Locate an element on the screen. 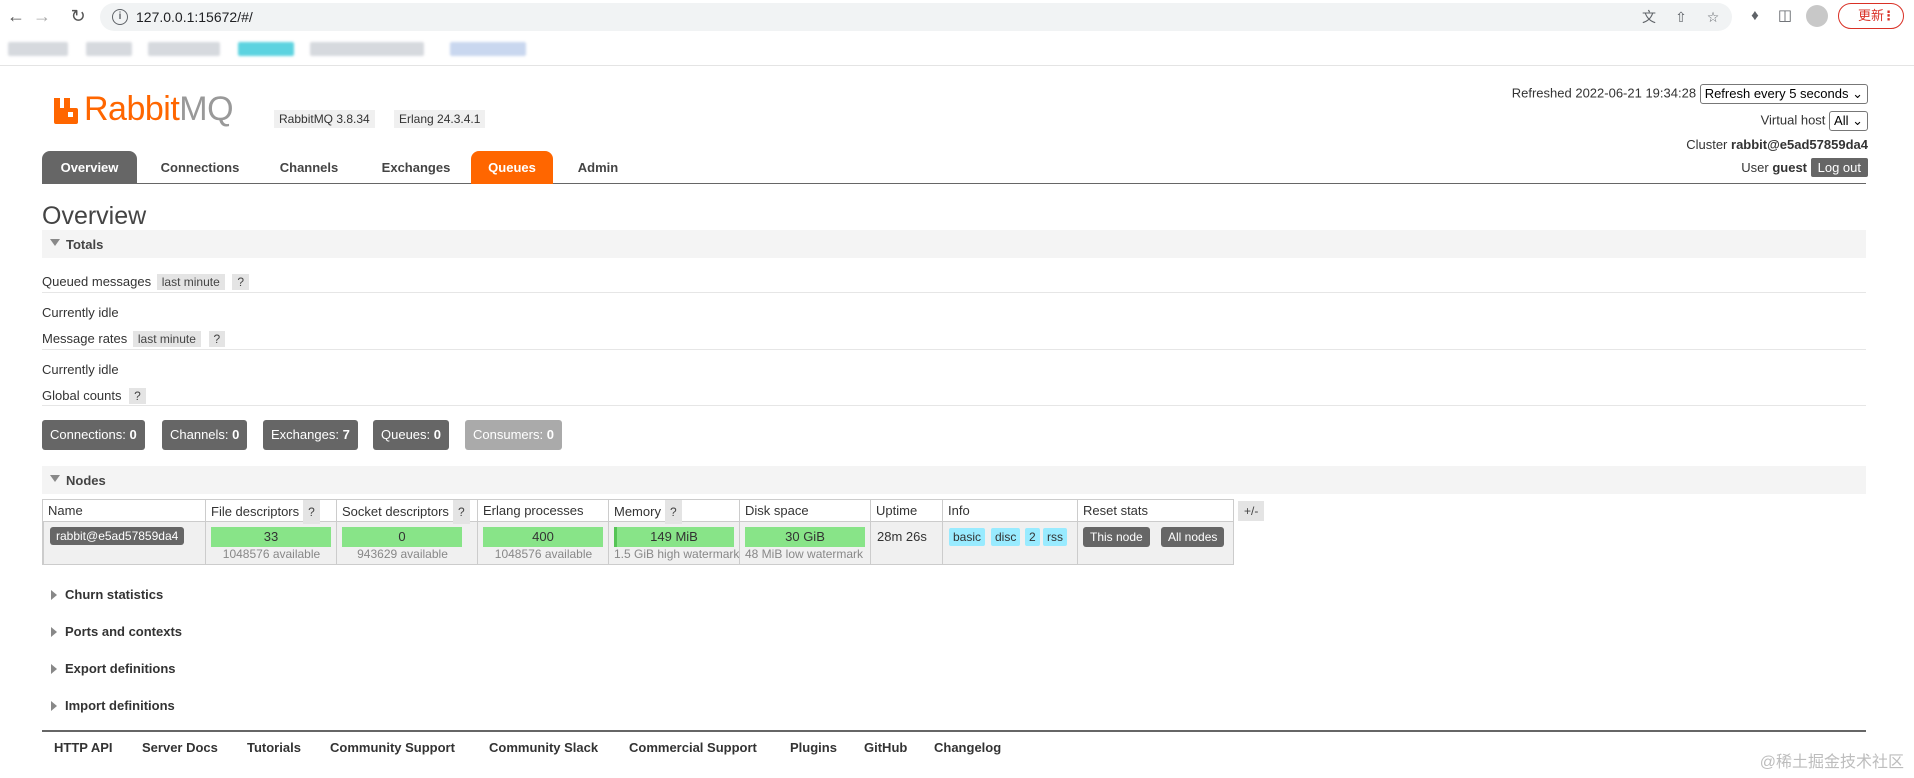 This screenshot has width=1914, height=778. nodes-title: Nodes is located at coordinates (86, 480).